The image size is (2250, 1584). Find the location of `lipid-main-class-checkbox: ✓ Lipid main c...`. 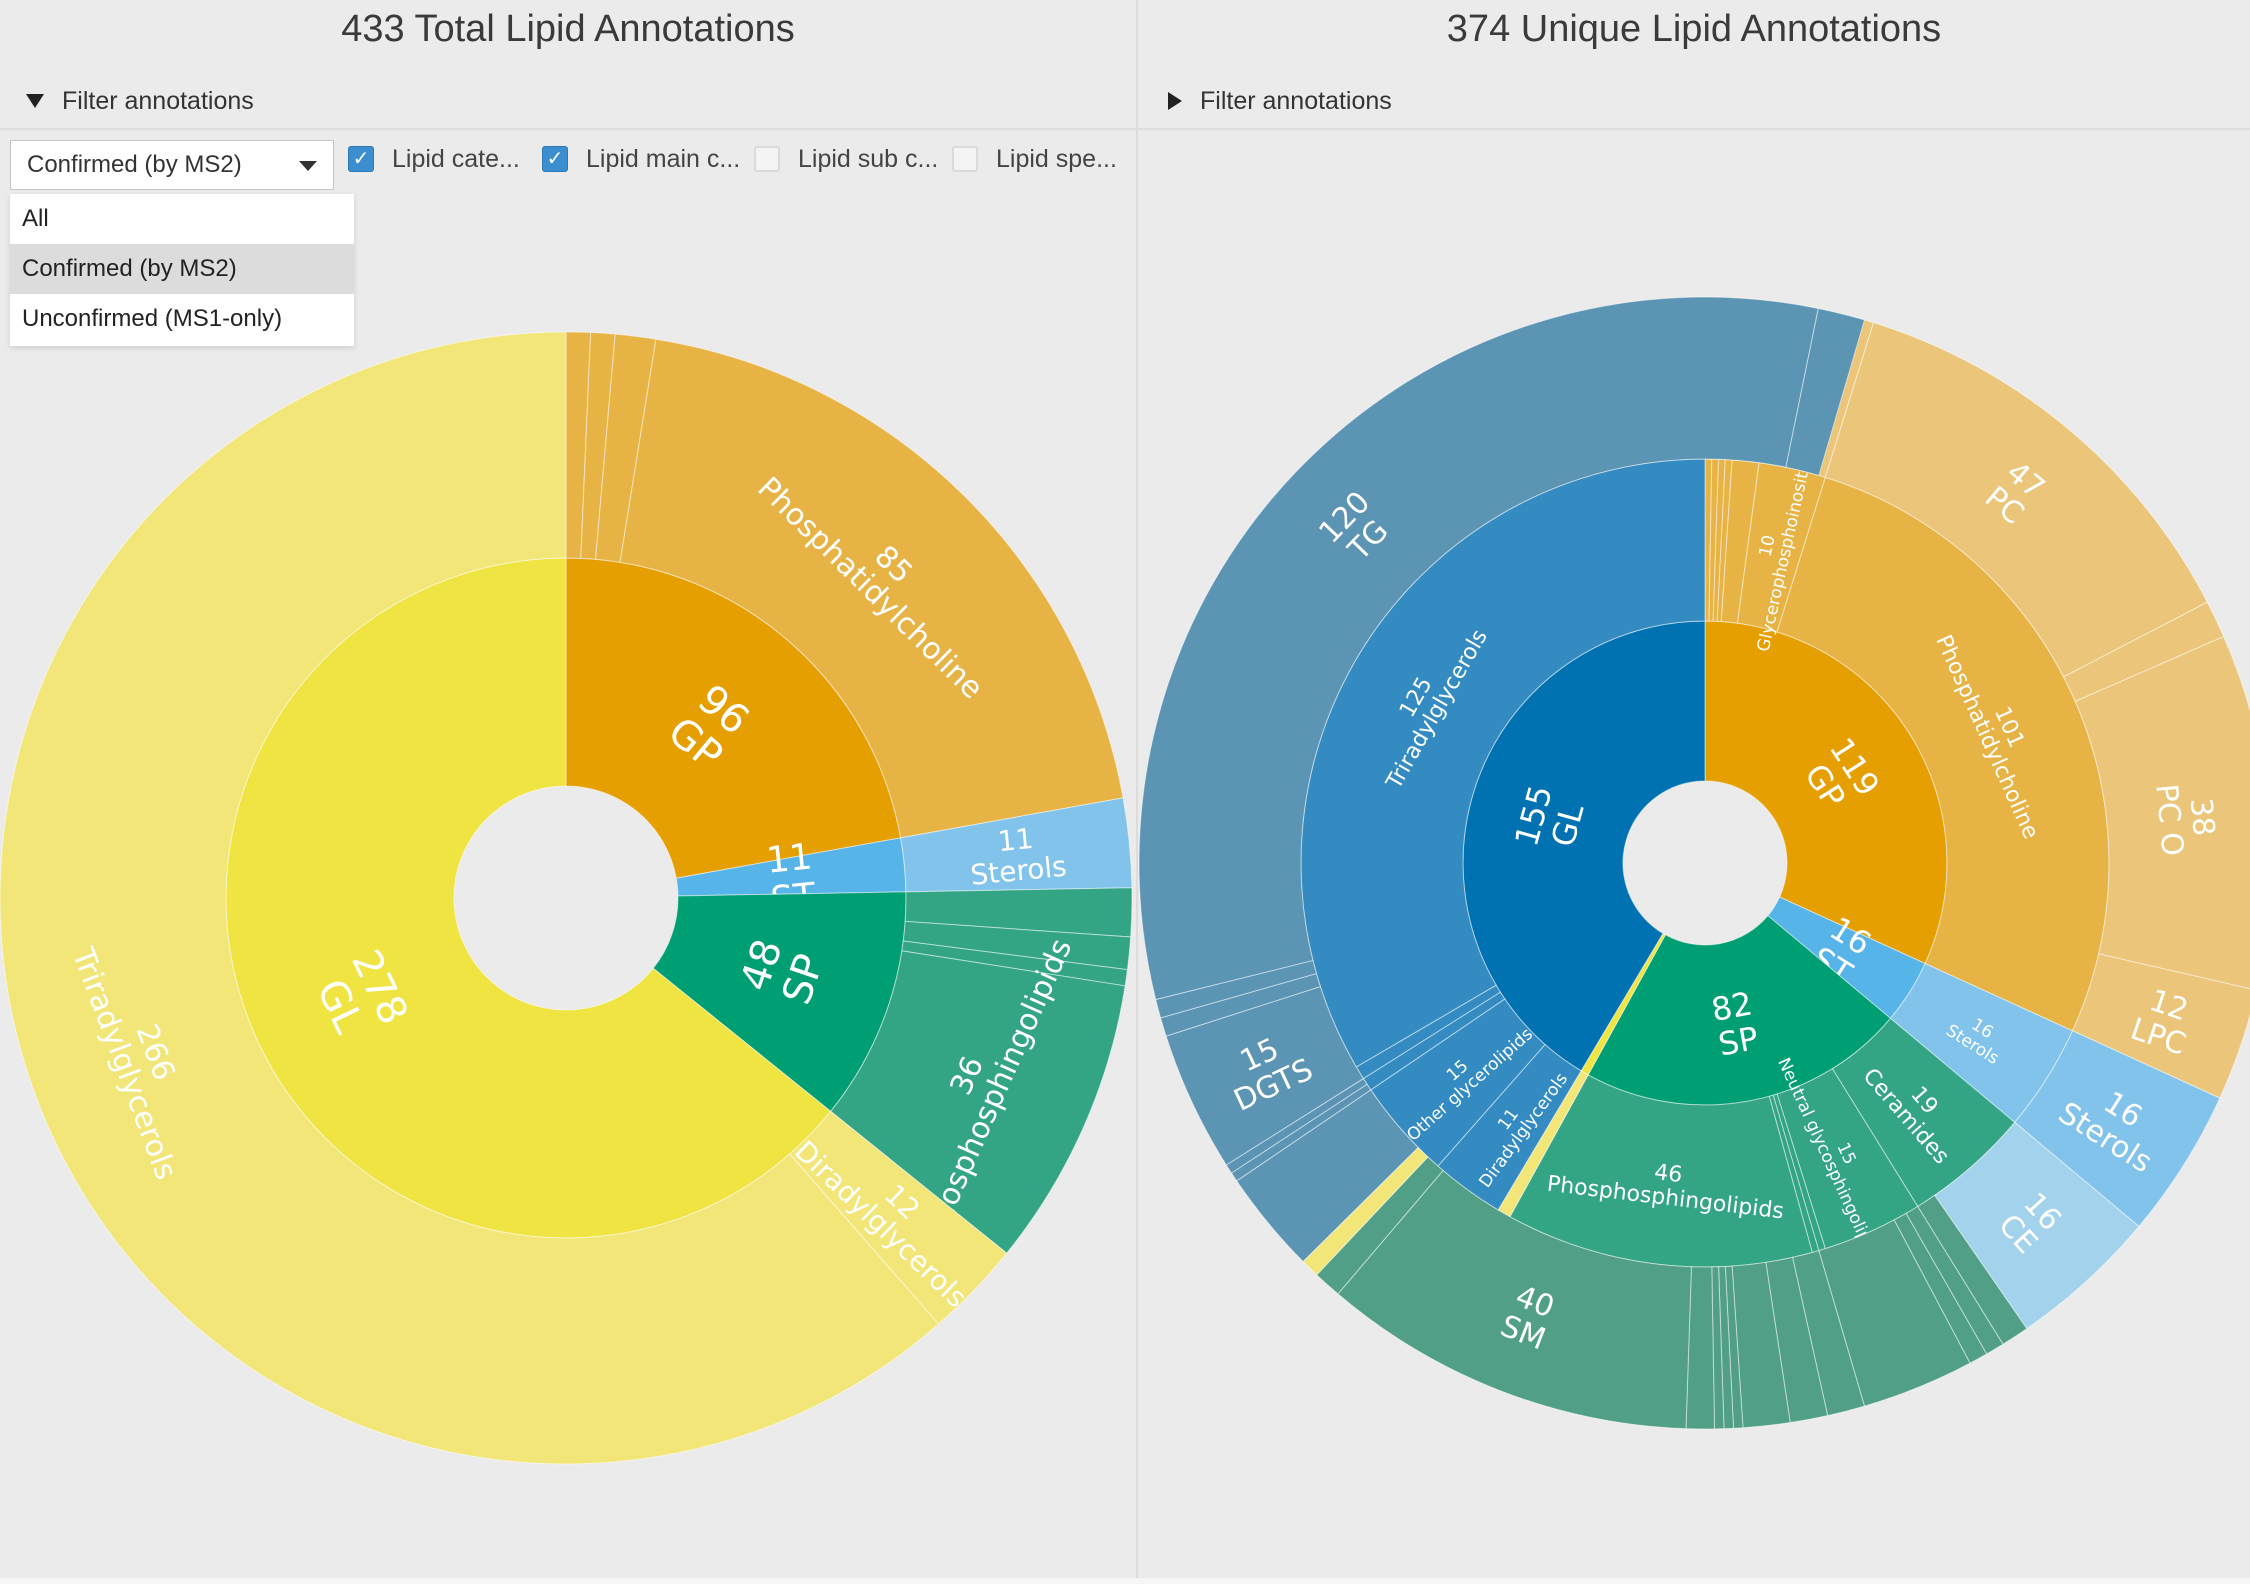

lipid-main-class-checkbox: ✓ Lipid main c... is located at coordinates (641, 159).